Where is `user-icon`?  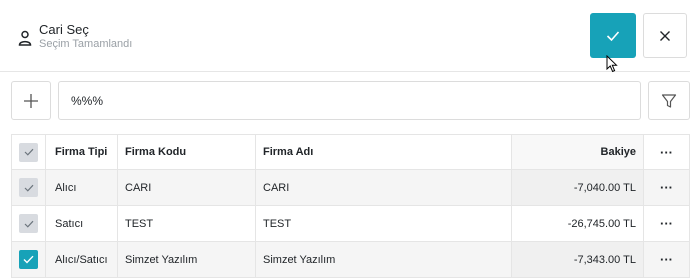 user-icon is located at coordinates (25, 38).